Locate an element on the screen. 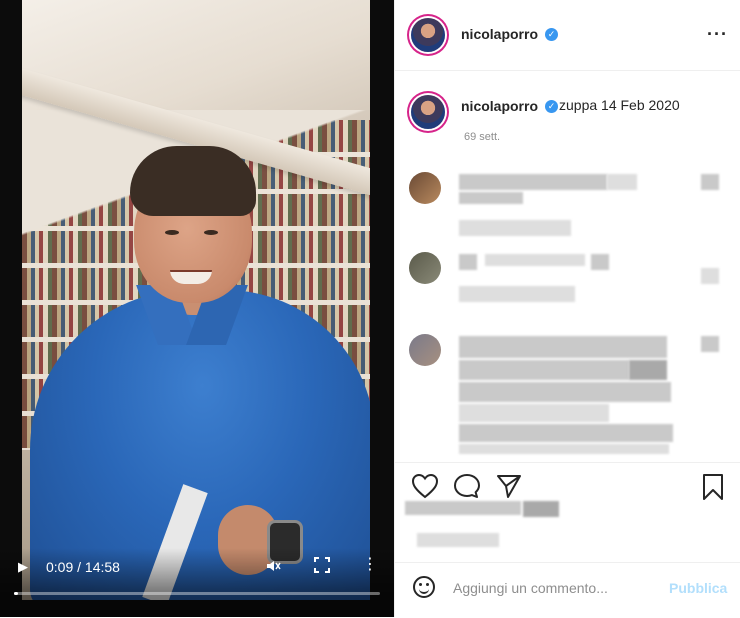  fullscreen-icon is located at coordinates (322, 567).